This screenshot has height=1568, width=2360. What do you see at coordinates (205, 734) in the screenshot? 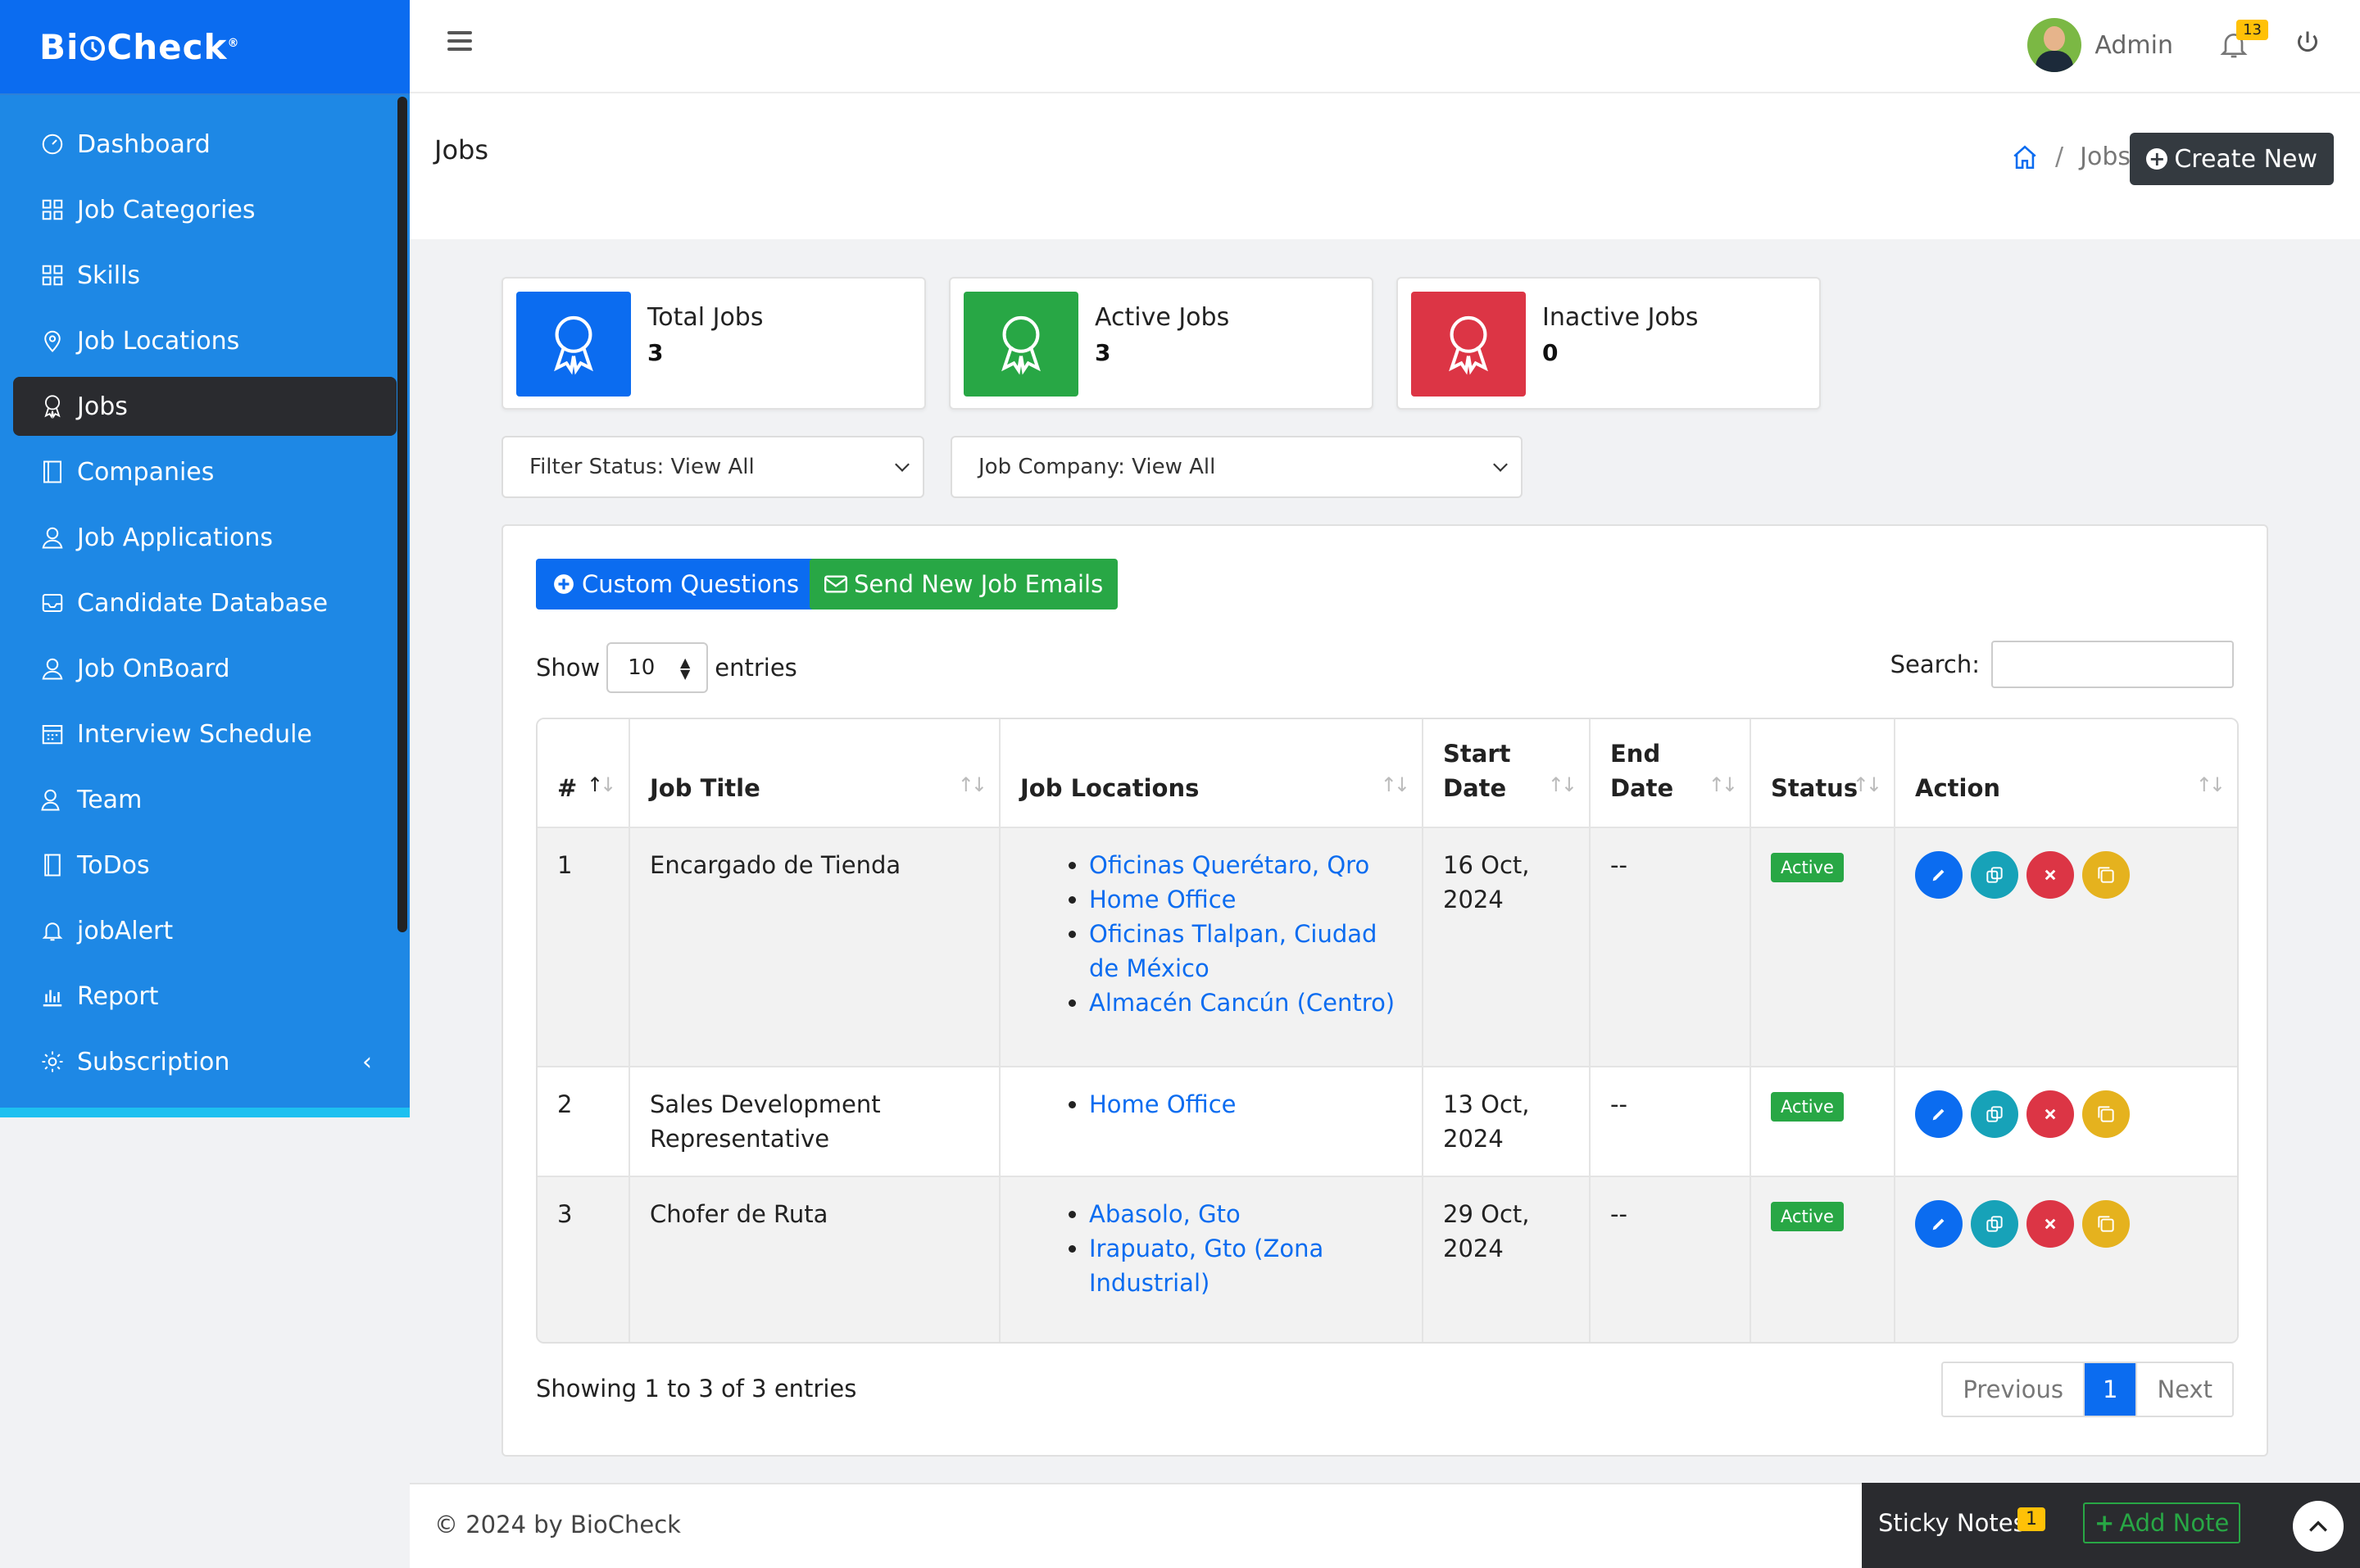
I see `sidebar-item-interview-schedule: Interview Schedule` at bounding box center [205, 734].